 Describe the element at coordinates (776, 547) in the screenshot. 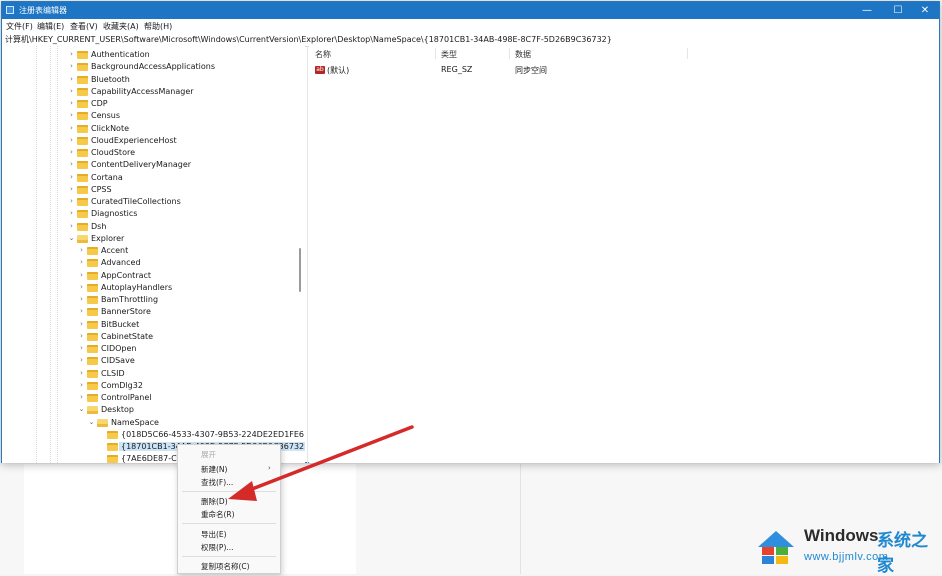

I see `windows-logo-icon` at that location.